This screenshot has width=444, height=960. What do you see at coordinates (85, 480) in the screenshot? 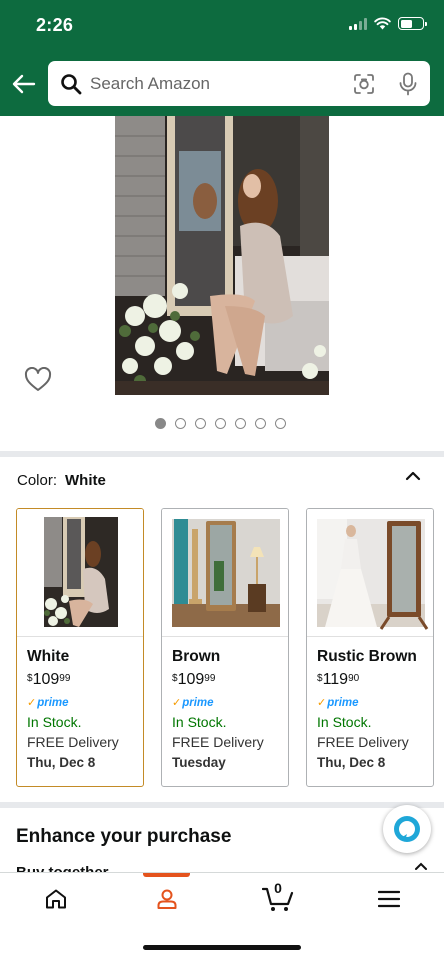
I see `selected-color-value: White` at bounding box center [85, 480].